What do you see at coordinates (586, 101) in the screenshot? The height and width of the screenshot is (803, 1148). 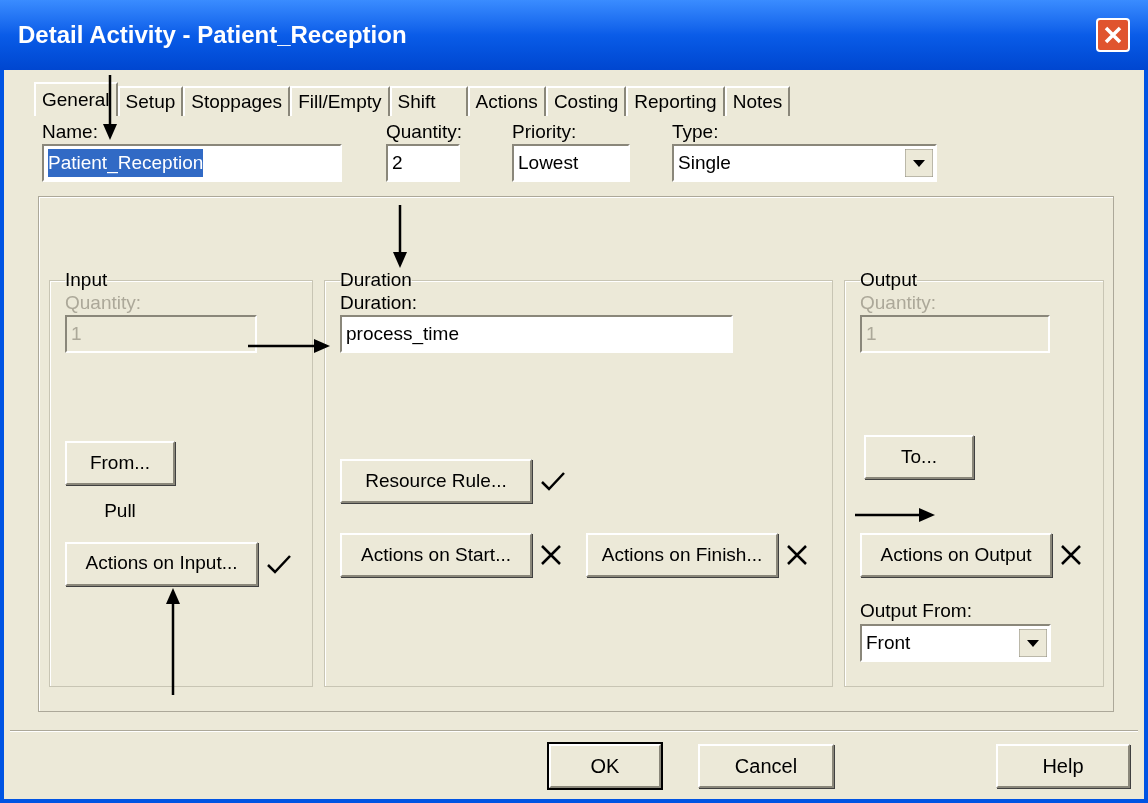 I see `tab: Costing` at bounding box center [586, 101].